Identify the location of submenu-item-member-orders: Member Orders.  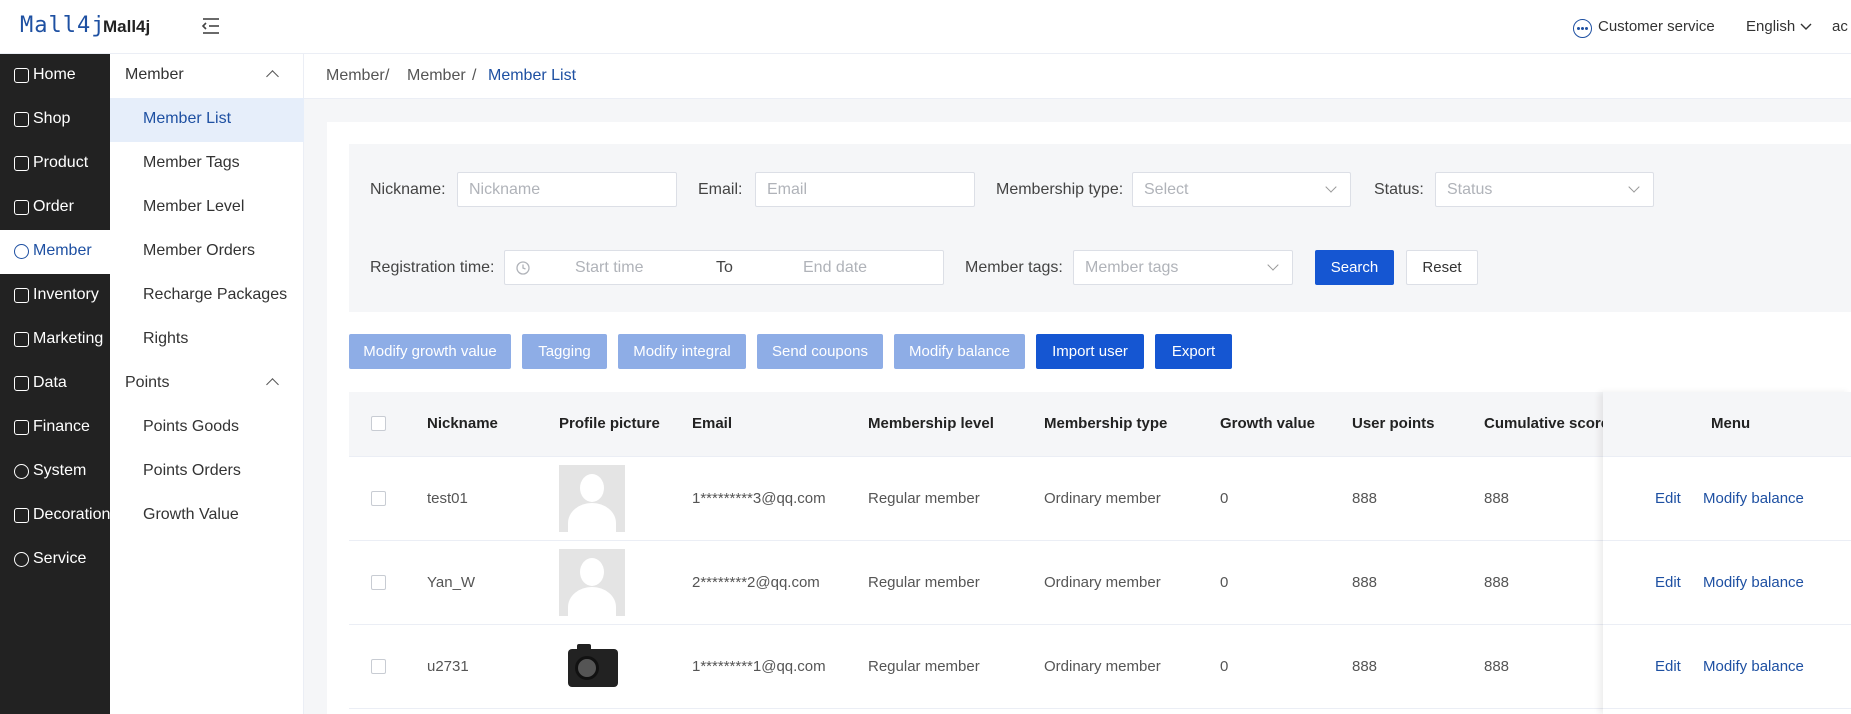
(207, 252).